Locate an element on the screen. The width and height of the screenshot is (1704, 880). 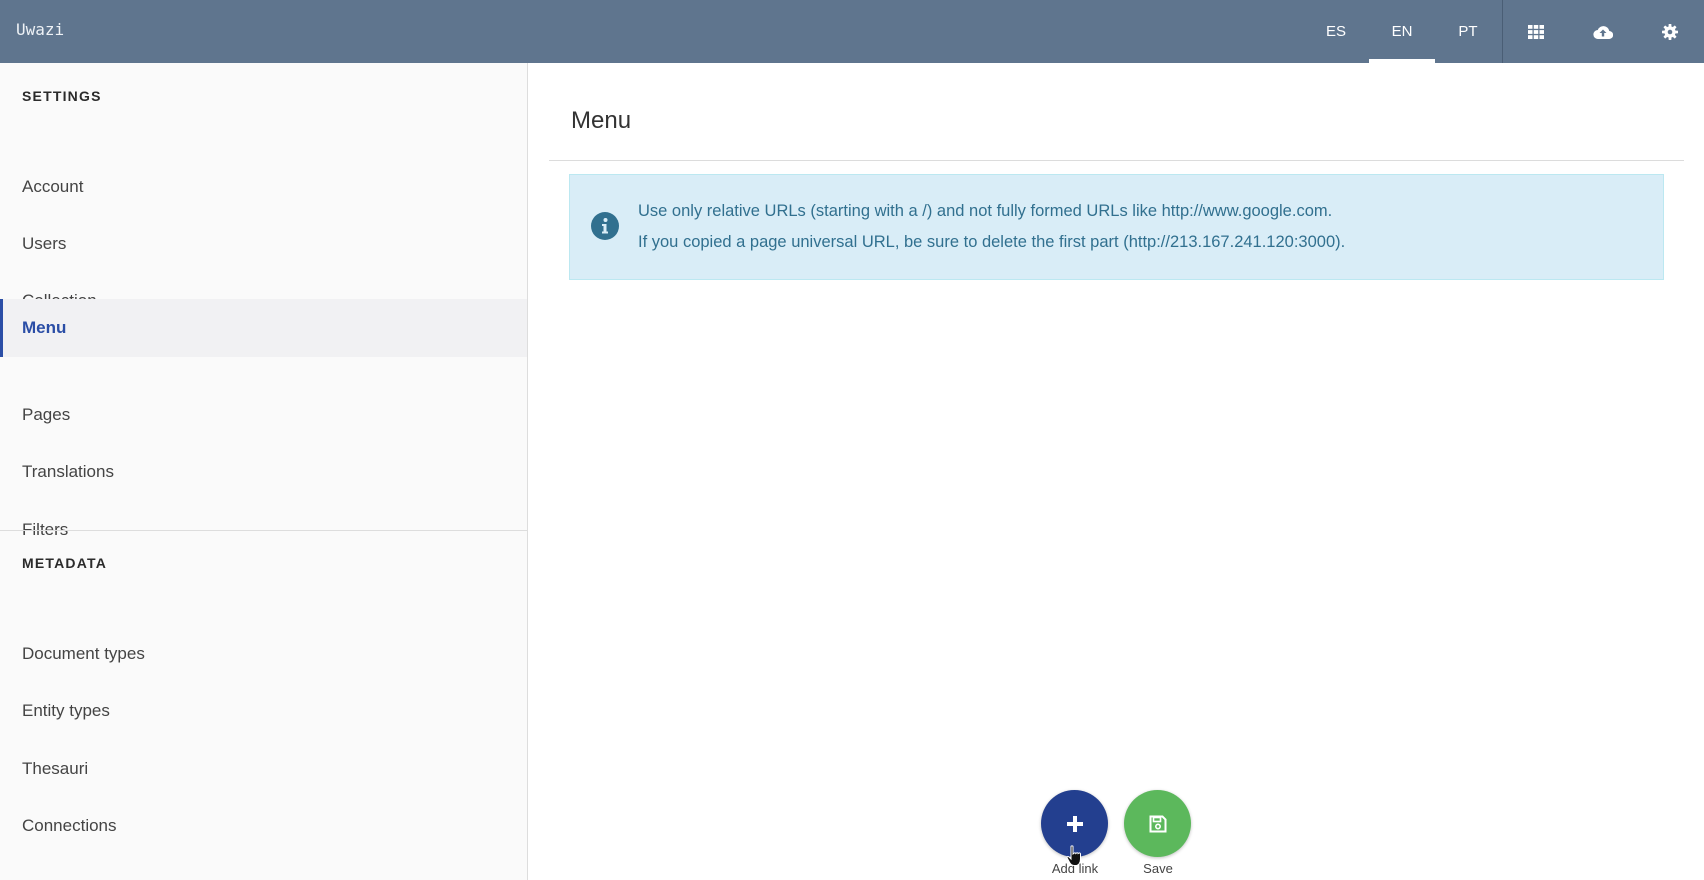
language-switcher: ES EN PT is located at coordinates (1402, 31).